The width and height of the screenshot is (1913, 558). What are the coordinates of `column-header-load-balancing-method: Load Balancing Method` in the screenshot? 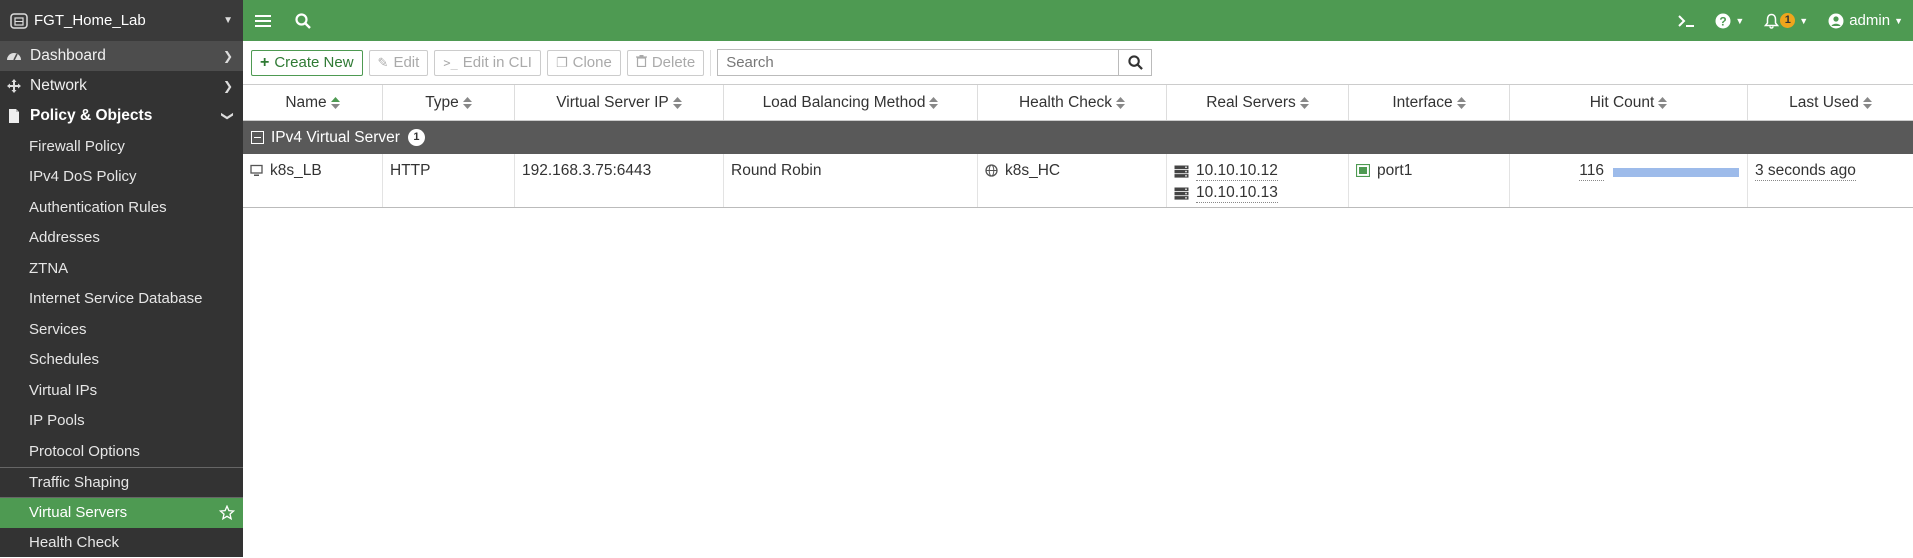 It's located at (851, 102).